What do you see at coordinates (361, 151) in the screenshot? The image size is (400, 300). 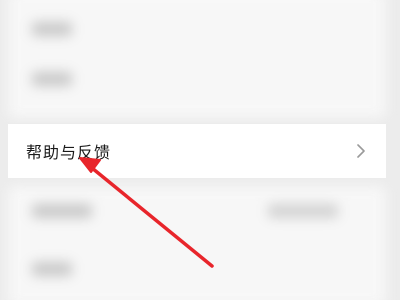 I see `chevron-right-icon` at bounding box center [361, 151].